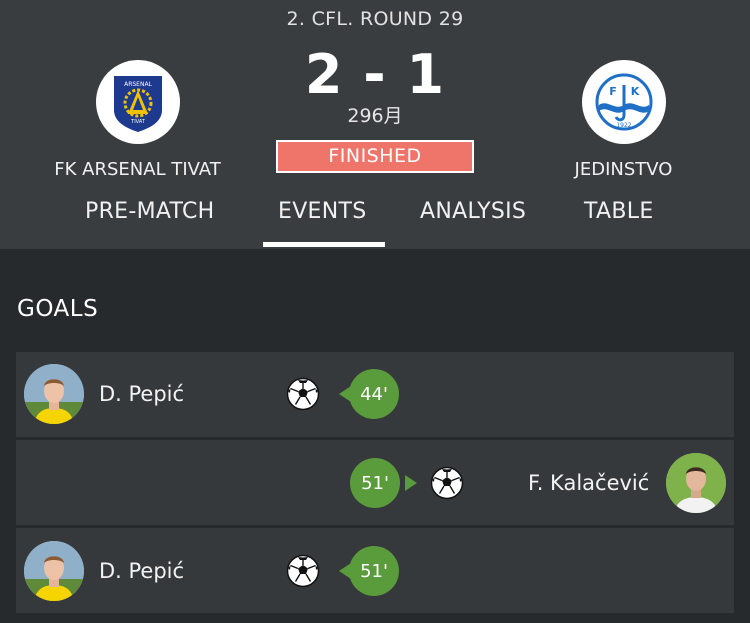 This screenshot has width=750, height=623. Describe the element at coordinates (322, 211) in the screenshot. I see `tab-events: EVENTS` at that location.